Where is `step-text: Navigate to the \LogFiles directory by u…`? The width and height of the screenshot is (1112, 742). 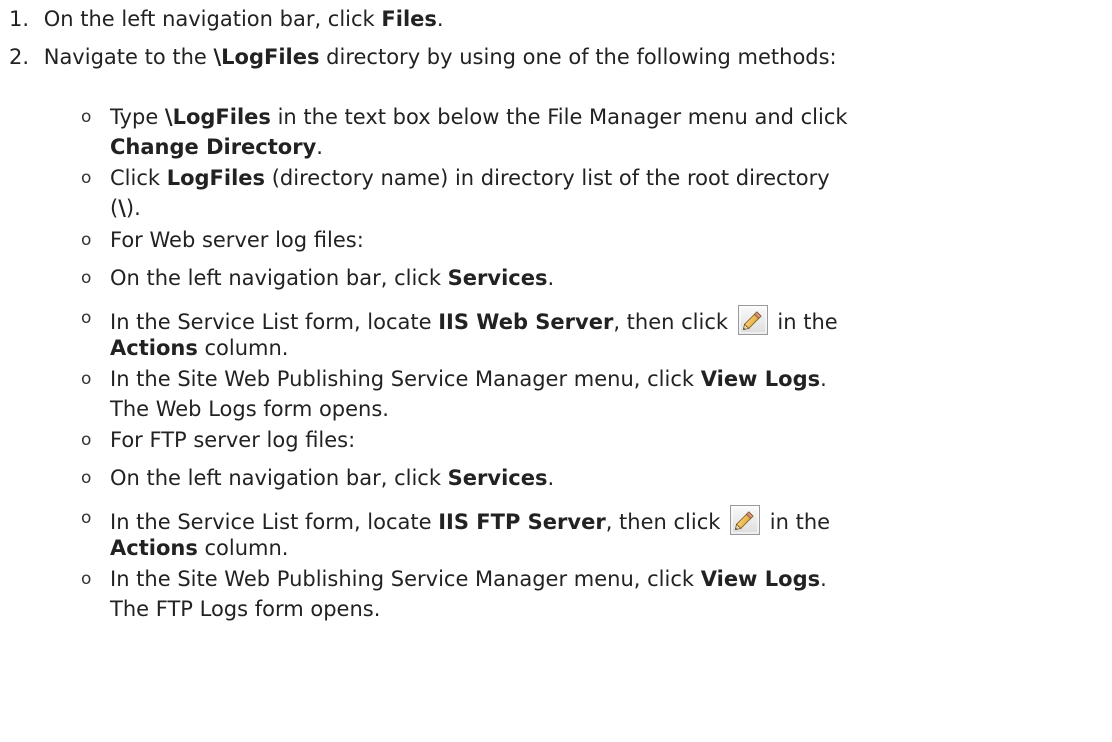 step-text: Navigate to the \LogFiles directory by u… is located at coordinates (440, 57).